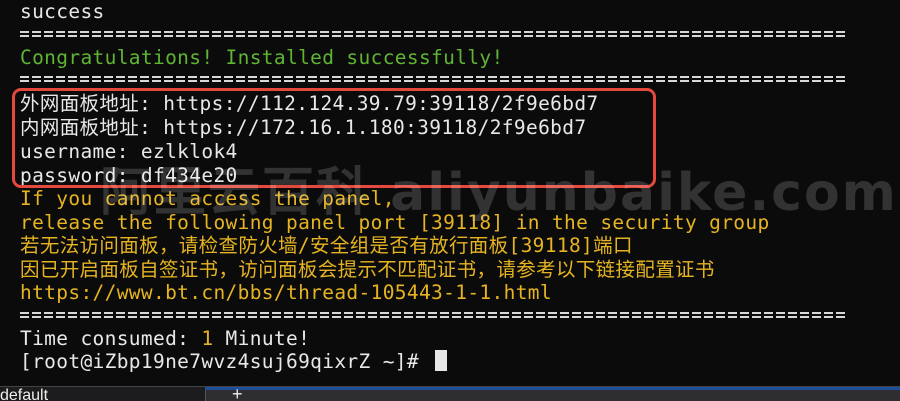 This screenshot has height=401, width=900. What do you see at coordinates (111, 338) in the screenshot?
I see `time-label: Time consumed:` at bounding box center [111, 338].